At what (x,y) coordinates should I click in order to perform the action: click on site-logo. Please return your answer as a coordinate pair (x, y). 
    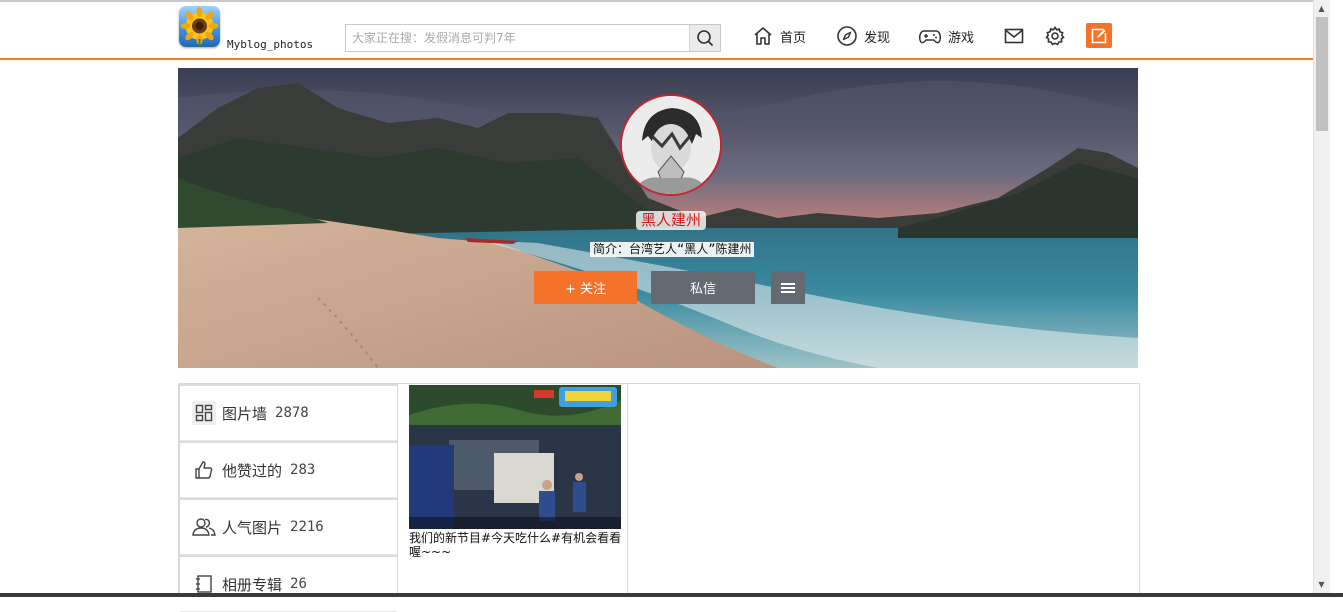
    Looking at the image, I should click on (199, 26).